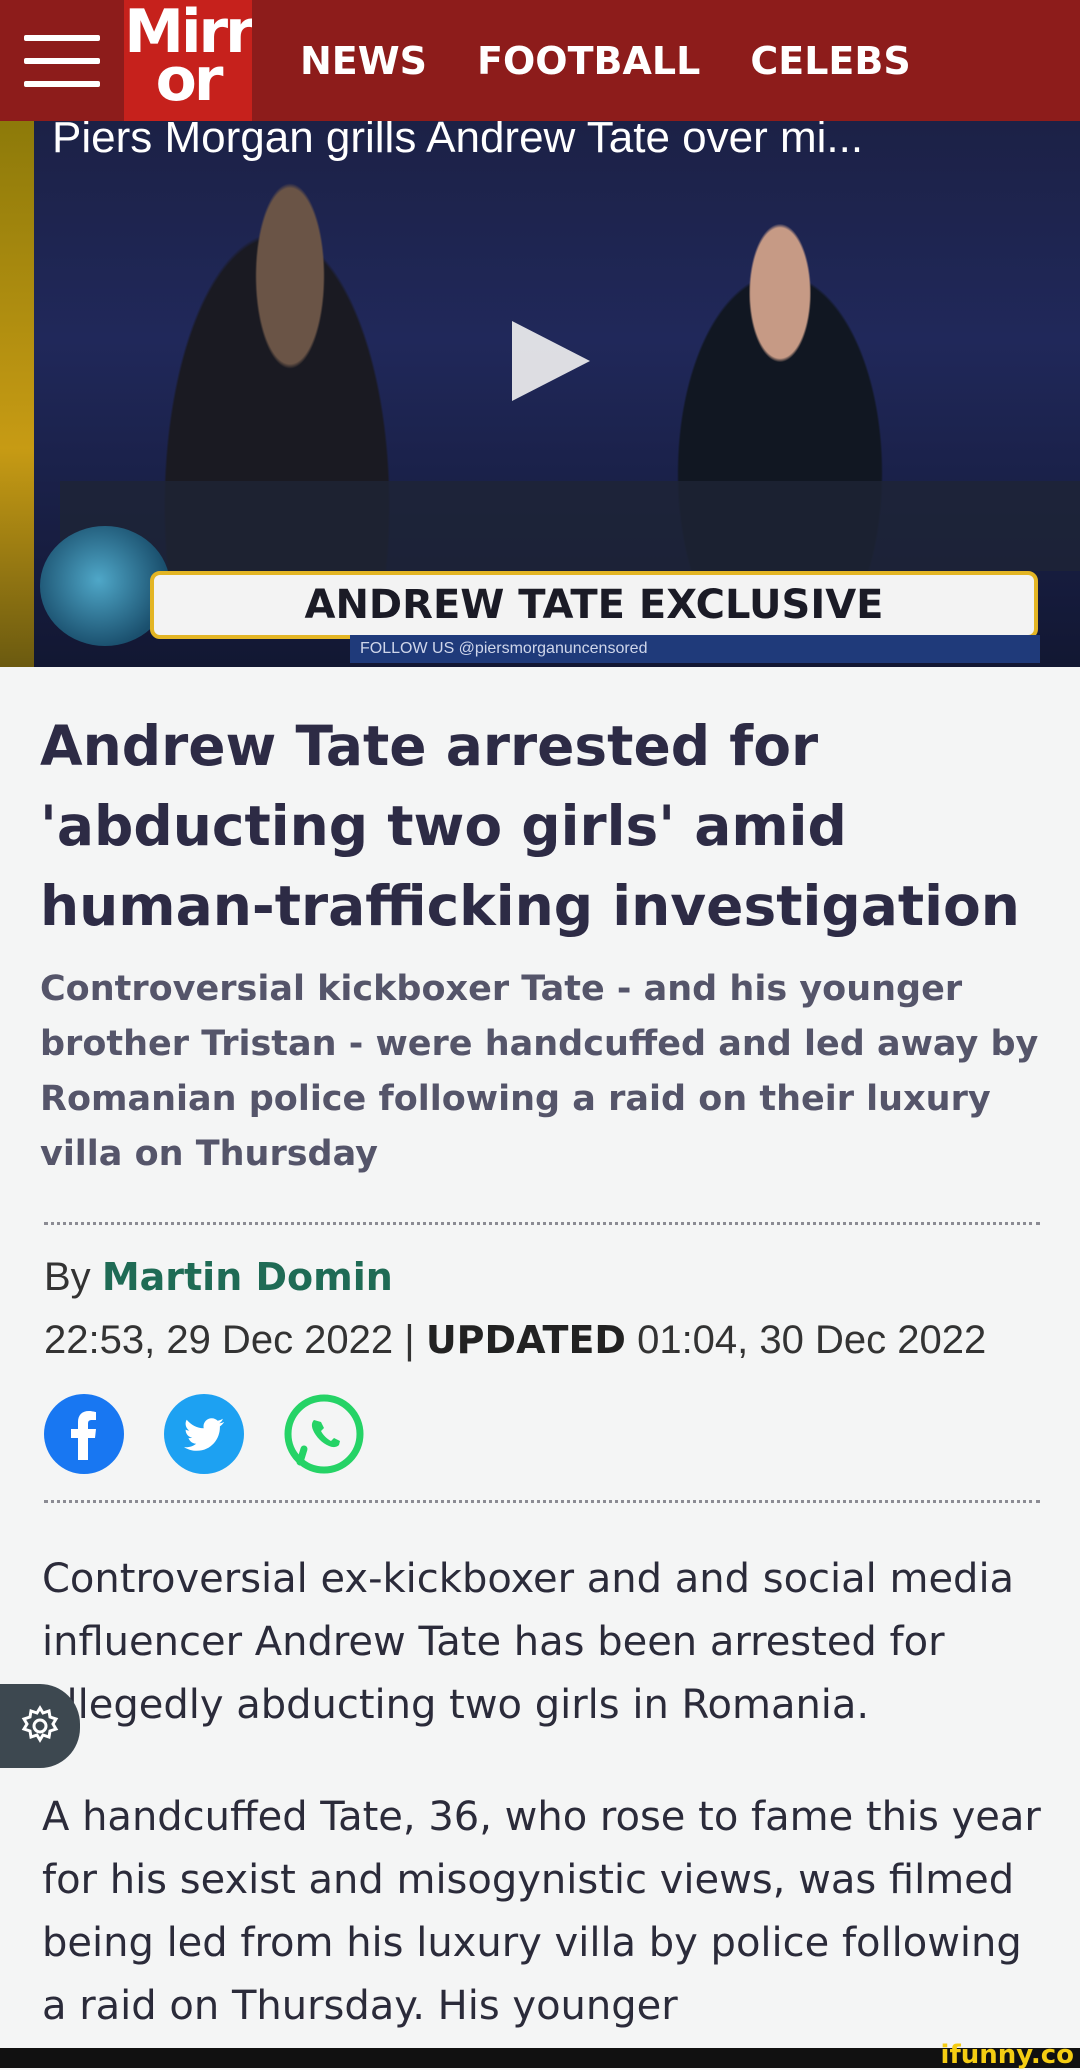  Describe the element at coordinates (1007, 2055) in the screenshot. I see `ifunny-watermark: ifunny.co` at that location.